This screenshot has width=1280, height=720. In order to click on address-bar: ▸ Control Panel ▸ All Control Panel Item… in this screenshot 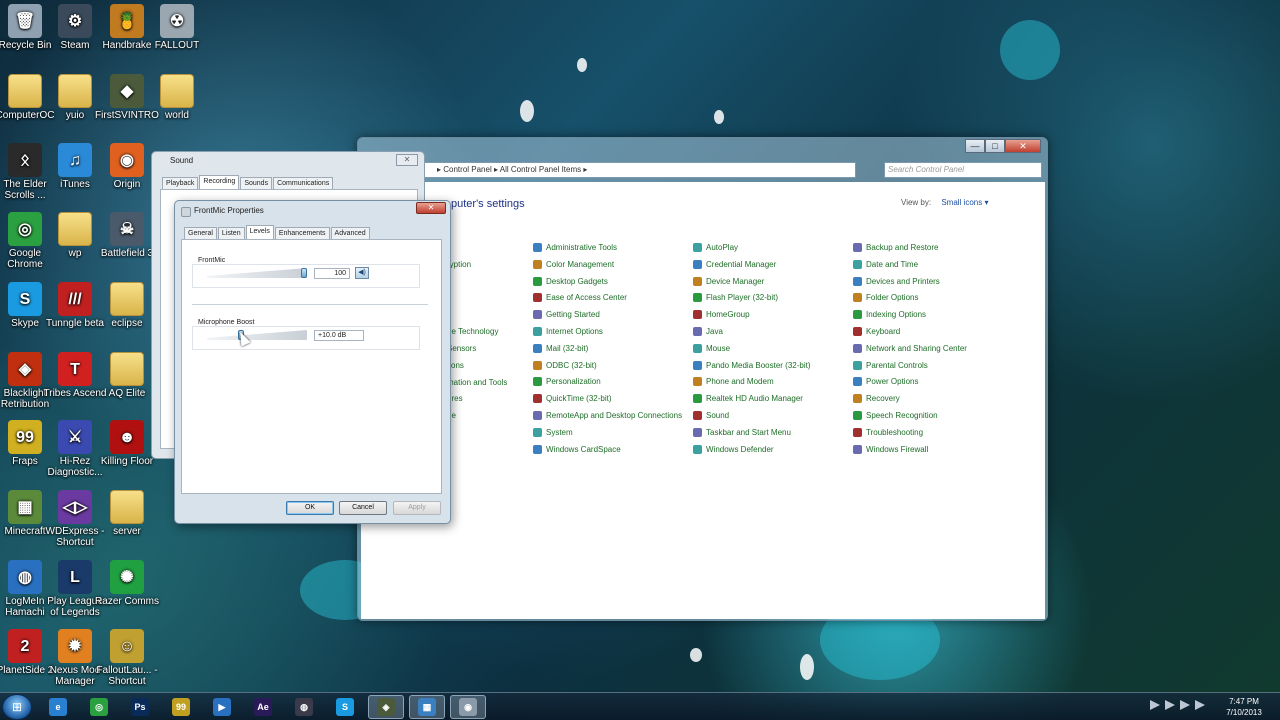, I will do `click(640, 170)`.